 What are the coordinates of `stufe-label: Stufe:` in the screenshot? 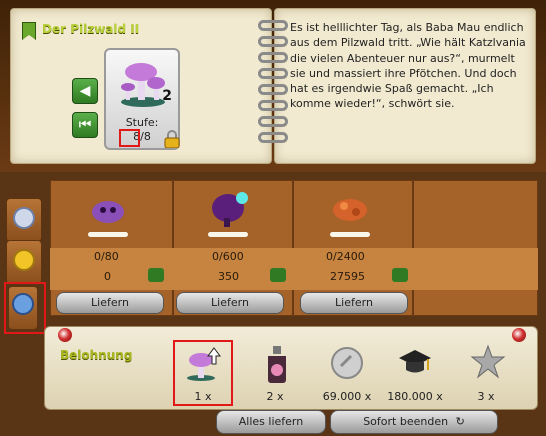 It's located at (142, 122).